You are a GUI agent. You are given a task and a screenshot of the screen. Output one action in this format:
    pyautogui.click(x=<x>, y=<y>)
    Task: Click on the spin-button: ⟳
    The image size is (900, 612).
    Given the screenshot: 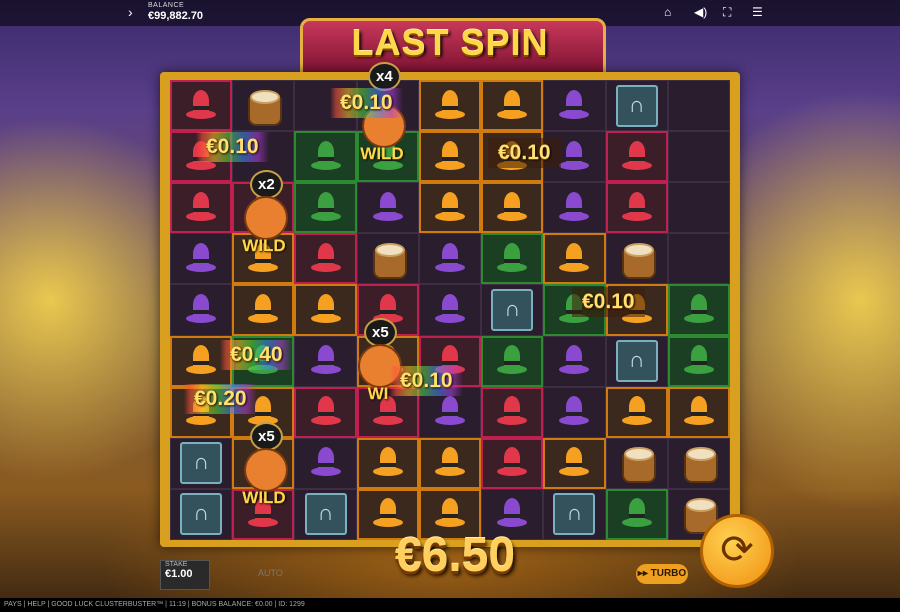 What is the action you would take?
    pyautogui.click(x=737, y=551)
    